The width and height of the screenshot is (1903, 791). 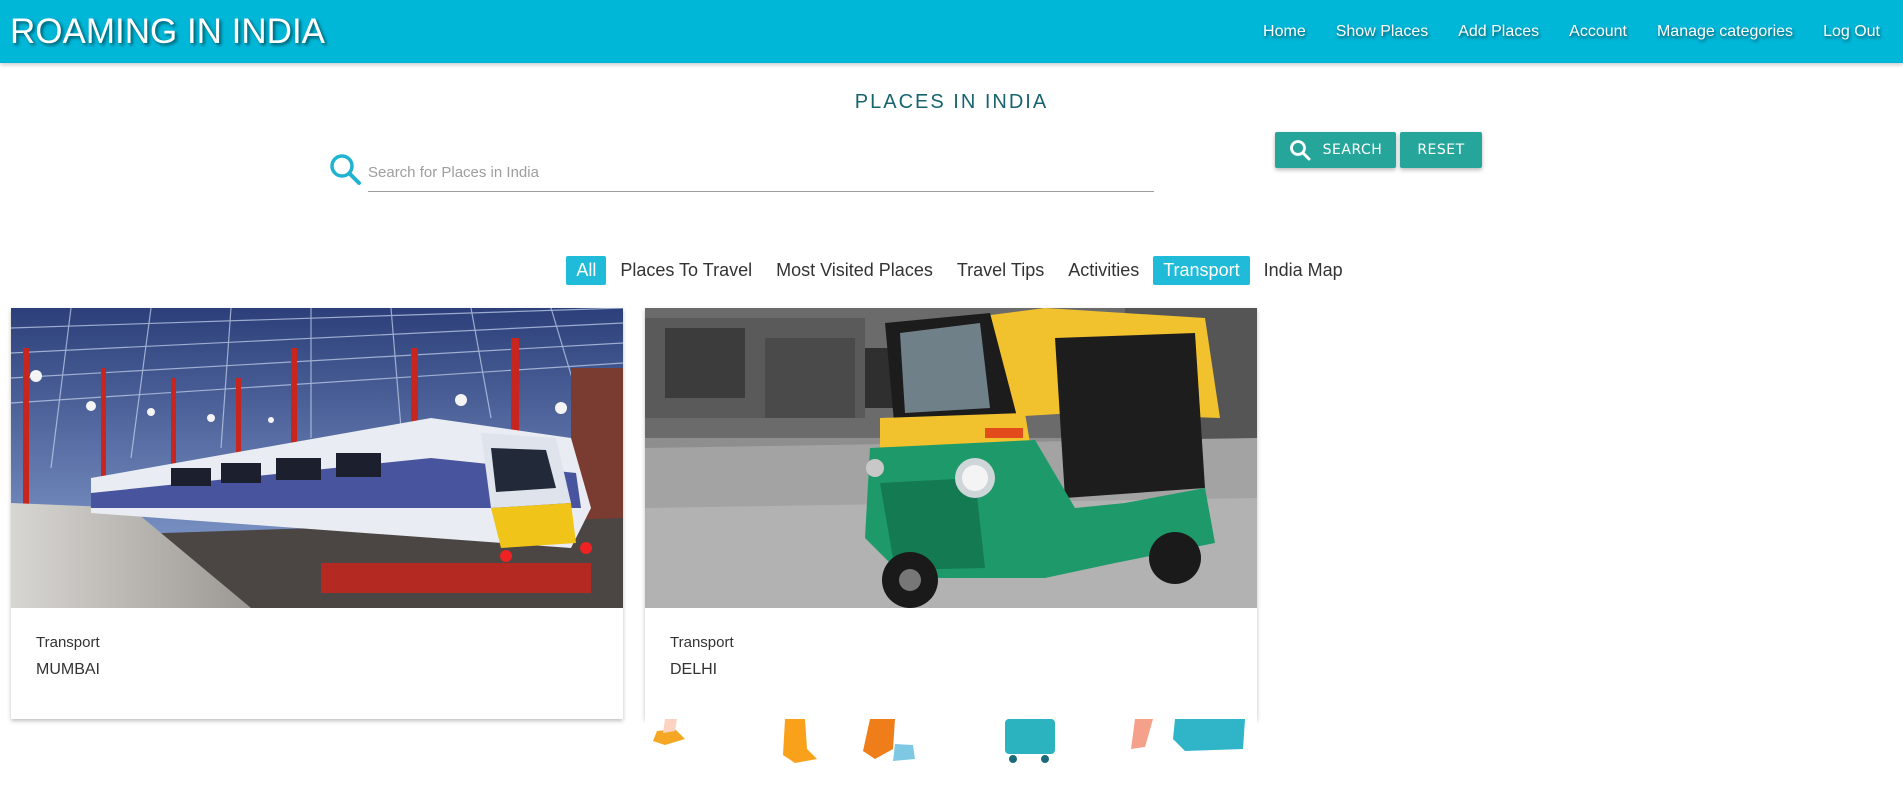 What do you see at coordinates (1284, 32) in the screenshot?
I see `nav-home: Home` at bounding box center [1284, 32].